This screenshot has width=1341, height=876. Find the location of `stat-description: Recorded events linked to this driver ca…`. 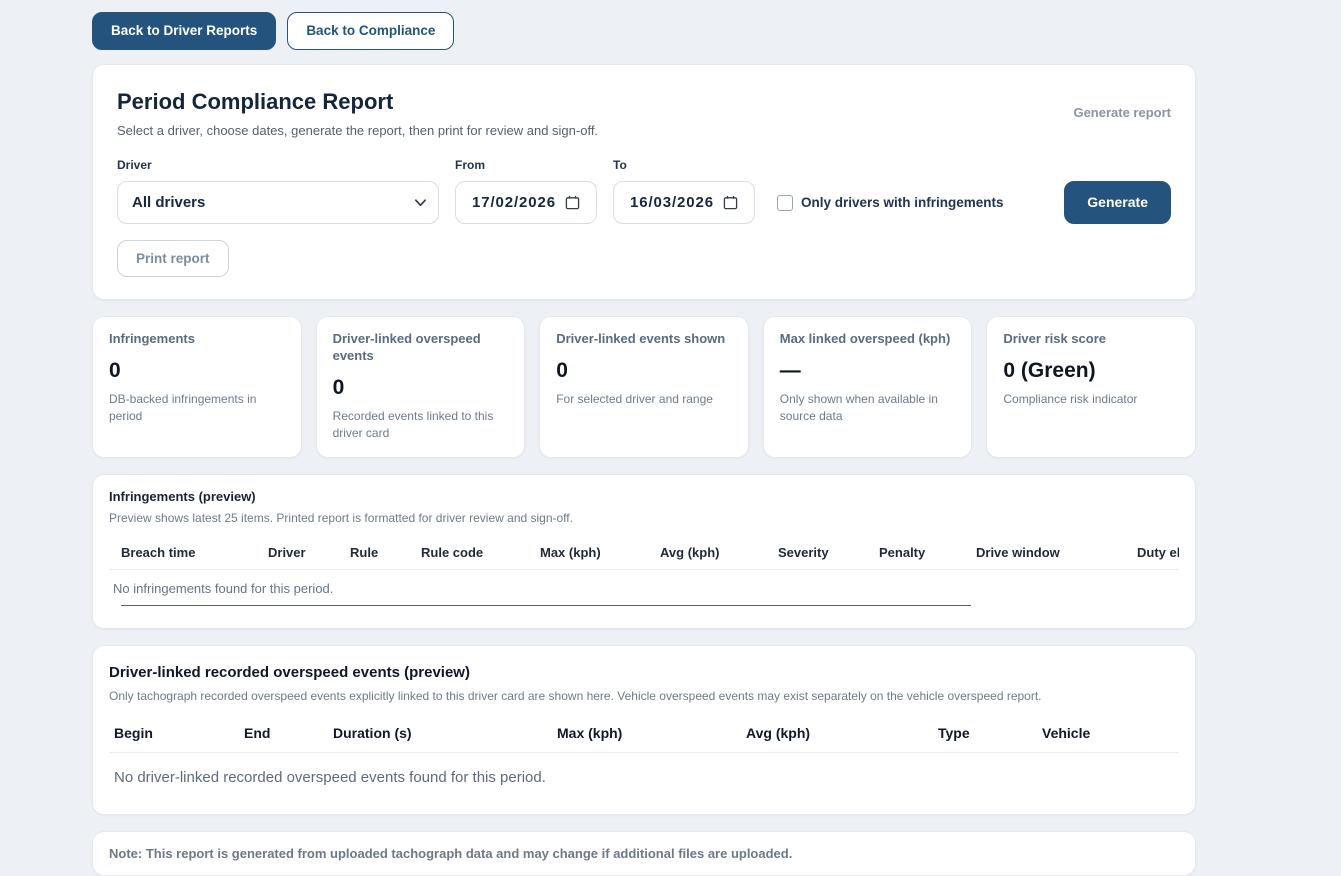

stat-description: Recorded events linked to this driver ca… is located at coordinates (413, 424).